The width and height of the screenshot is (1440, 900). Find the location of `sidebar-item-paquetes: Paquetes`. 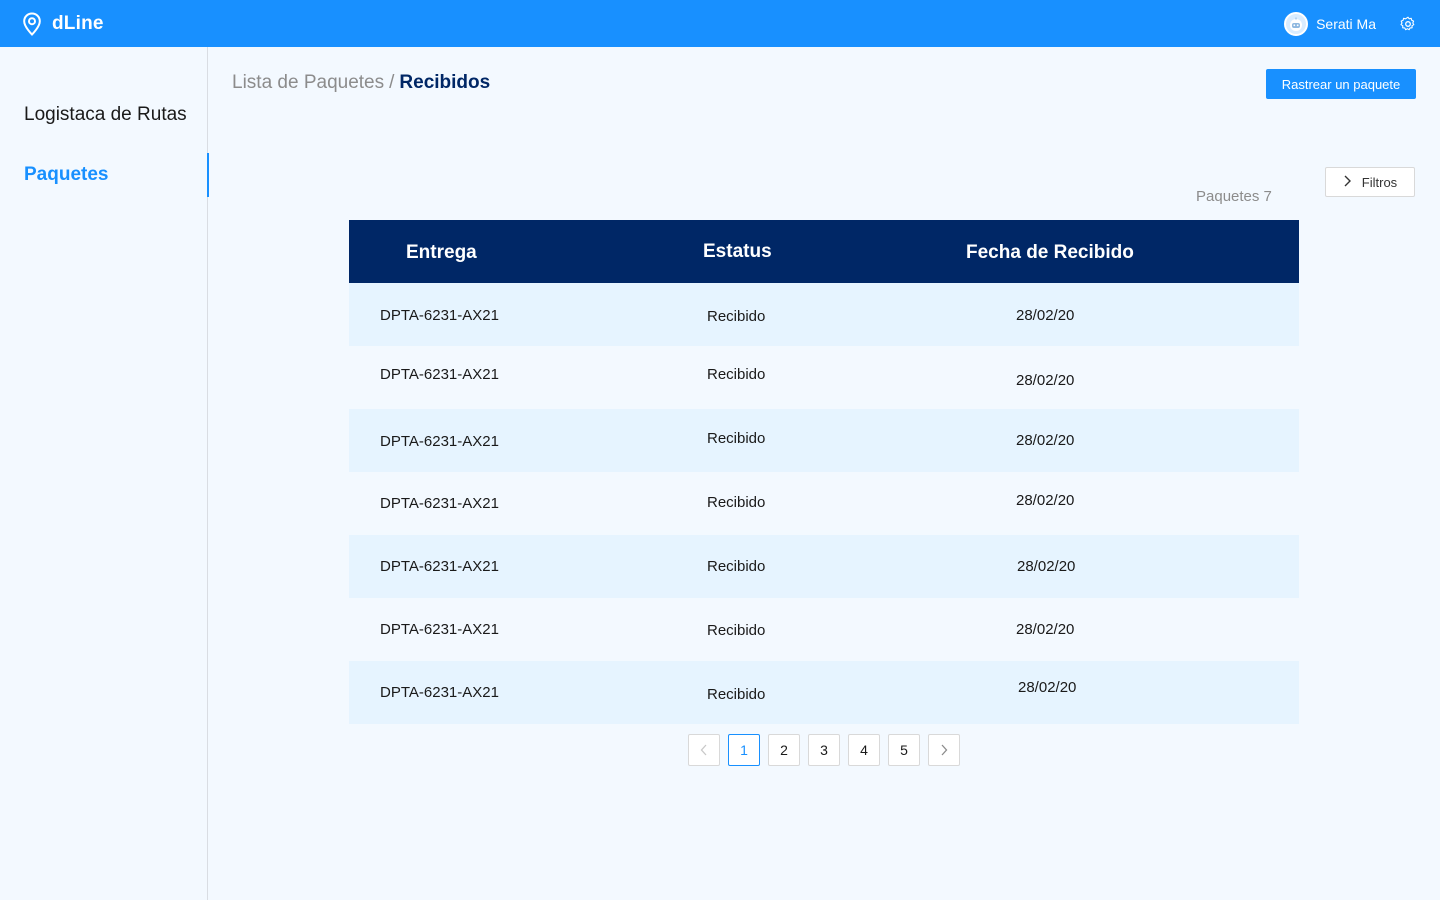

sidebar-item-paquetes: Paquetes is located at coordinates (104, 175).